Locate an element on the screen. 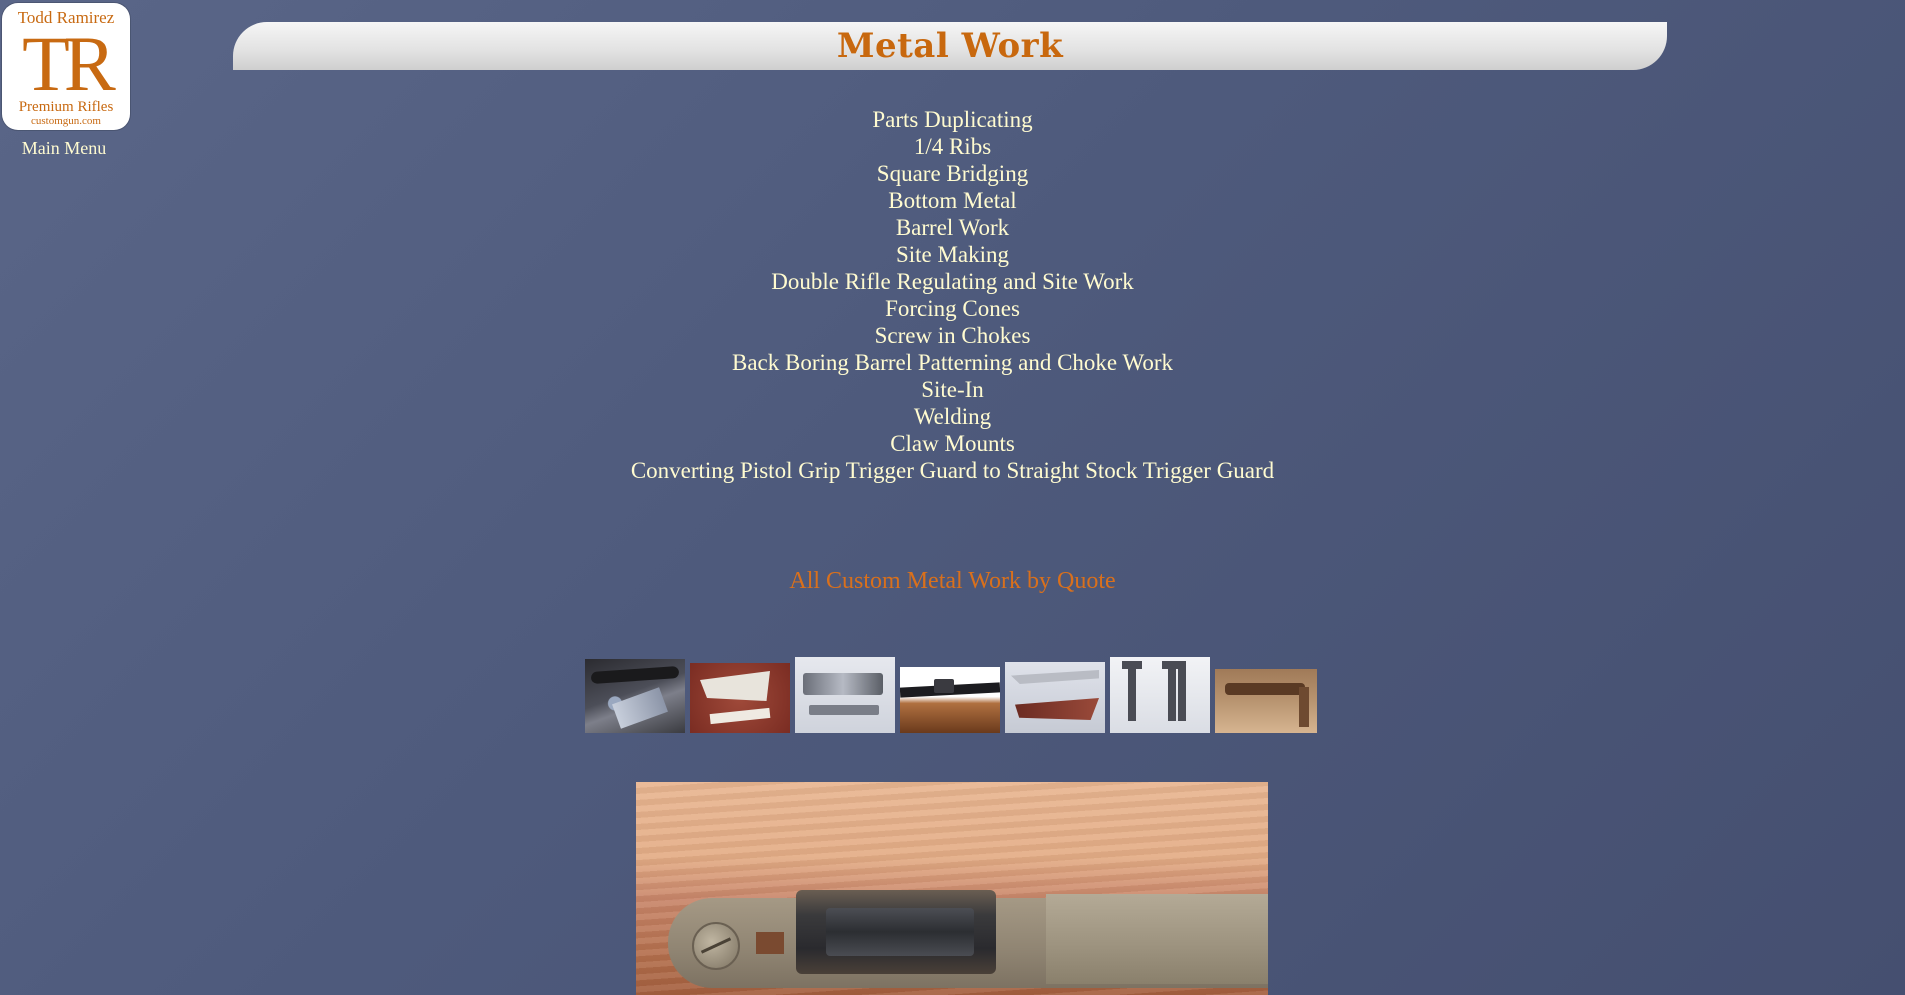  list-item: Bottom Metal is located at coordinates (952, 200).